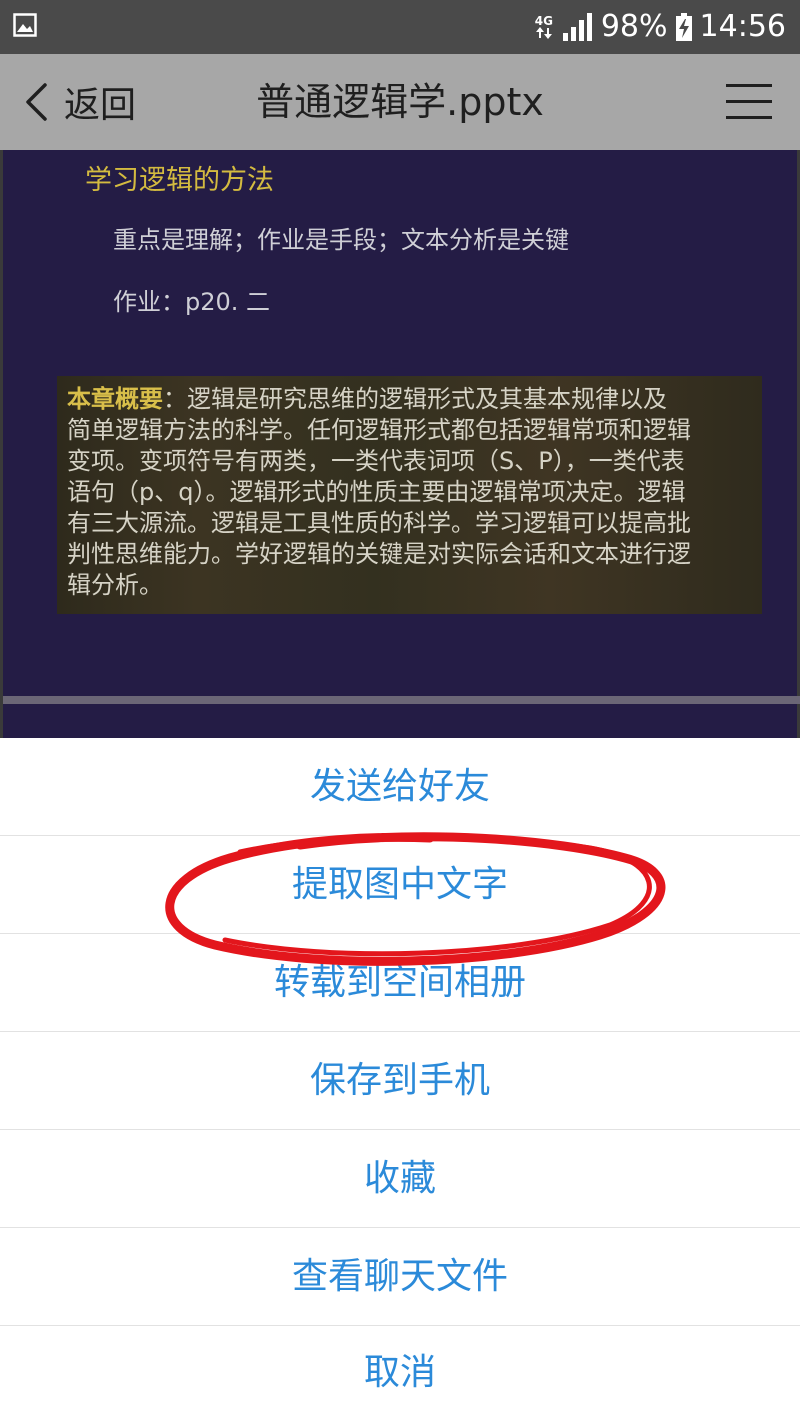 Image resolution: width=800 pixels, height=1422 pixels. What do you see at coordinates (379, 430) in the screenshot?
I see `summary-line: 简单逻辑方法的科学。任何逻辑形式都包括逻辑常项和逻辑` at bounding box center [379, 430].